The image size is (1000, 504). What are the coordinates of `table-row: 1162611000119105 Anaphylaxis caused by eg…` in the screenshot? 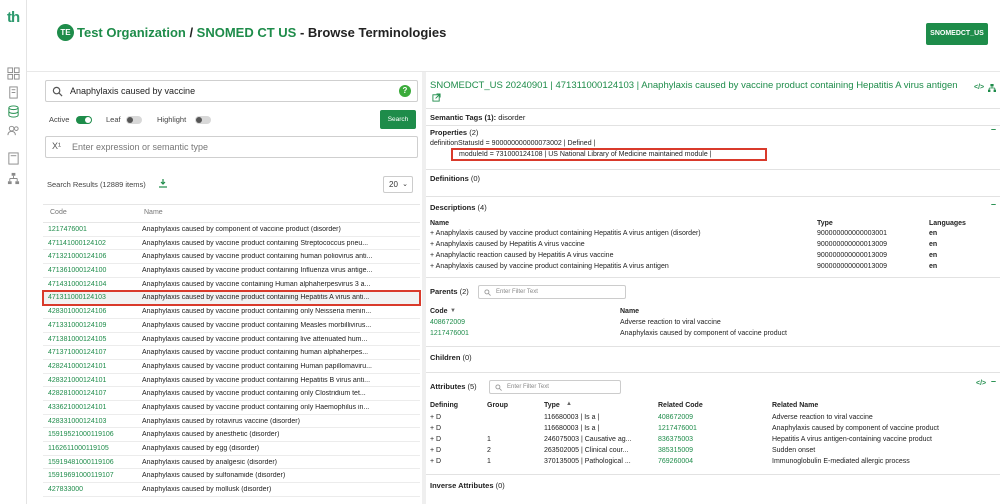 It's located at (231, 449).